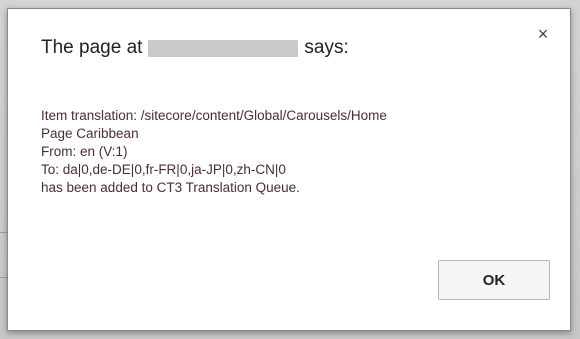 This screenshot has width=580, height=339. I want to click on close-icon: ×, so click(543, 34).